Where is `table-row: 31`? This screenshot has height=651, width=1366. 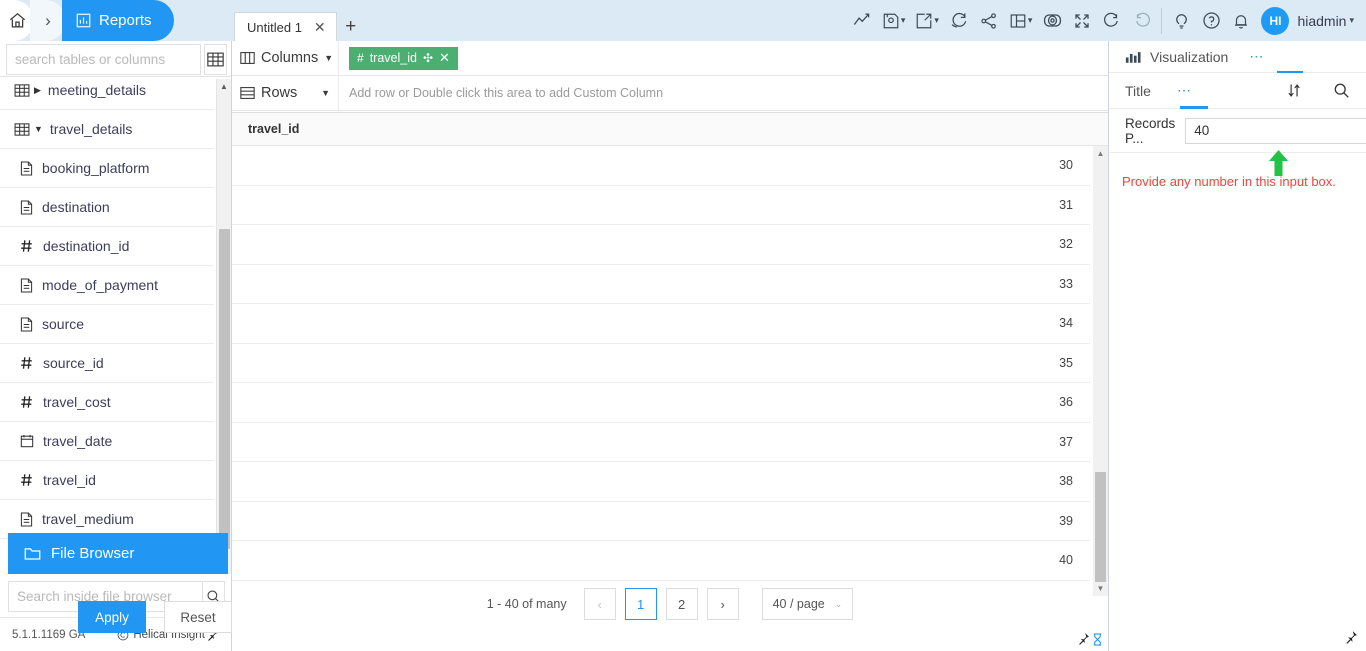
table-row: 31 is located at coordinates (661, 205).